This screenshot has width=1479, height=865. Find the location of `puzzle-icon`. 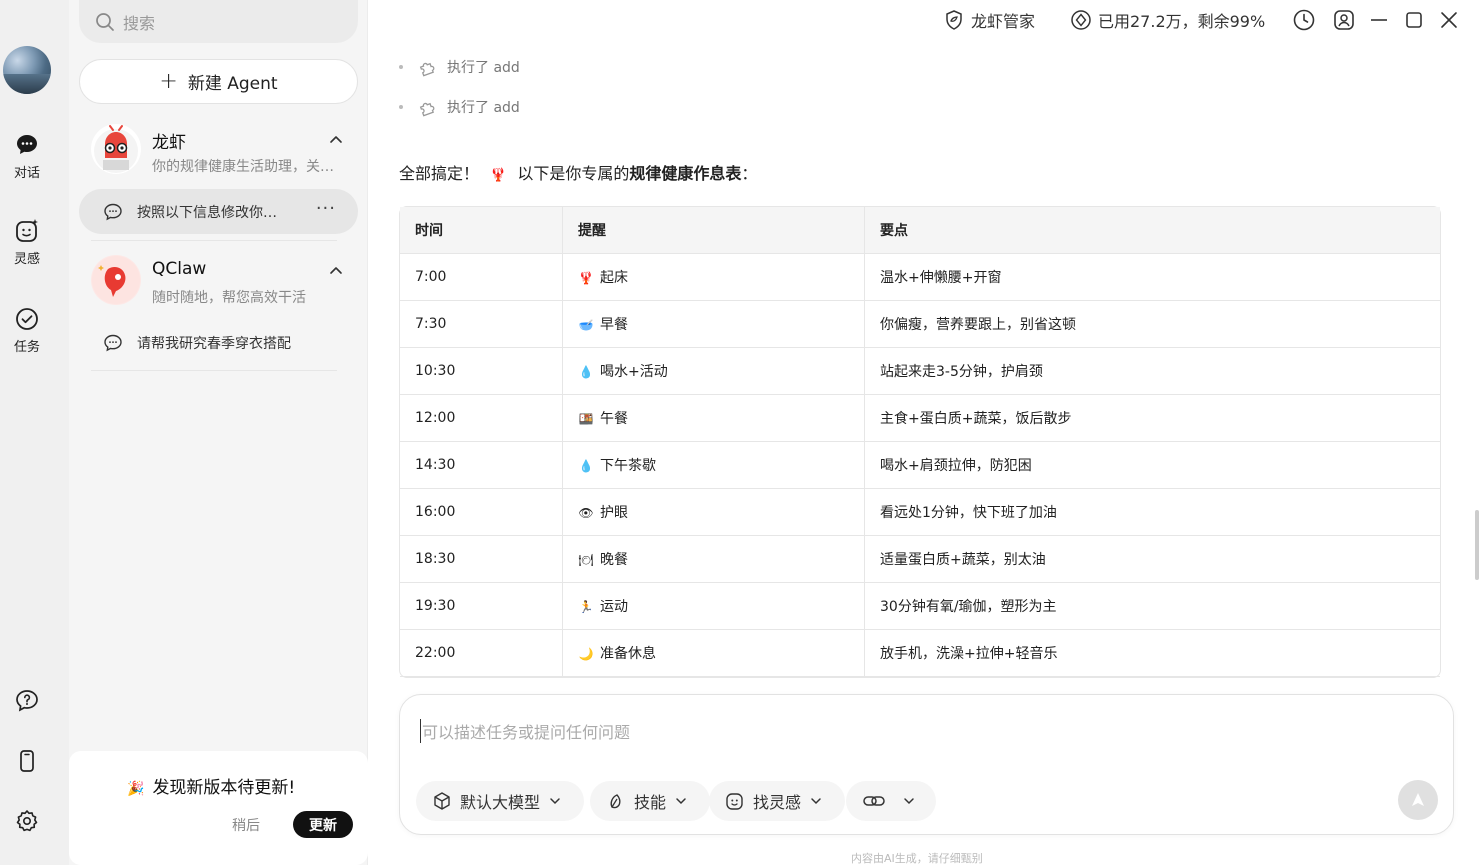

puzzle-icon is located at coordinates (427, 109).